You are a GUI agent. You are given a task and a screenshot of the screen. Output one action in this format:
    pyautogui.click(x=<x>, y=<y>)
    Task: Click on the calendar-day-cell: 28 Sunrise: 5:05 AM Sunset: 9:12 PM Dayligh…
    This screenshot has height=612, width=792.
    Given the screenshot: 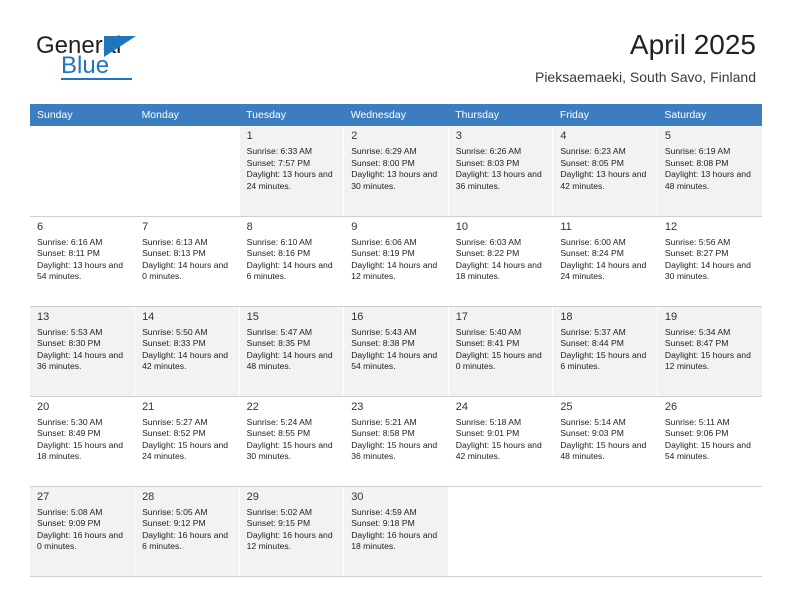 What is the action you would take?
    pyautogui.click(x=187, y=531)
    